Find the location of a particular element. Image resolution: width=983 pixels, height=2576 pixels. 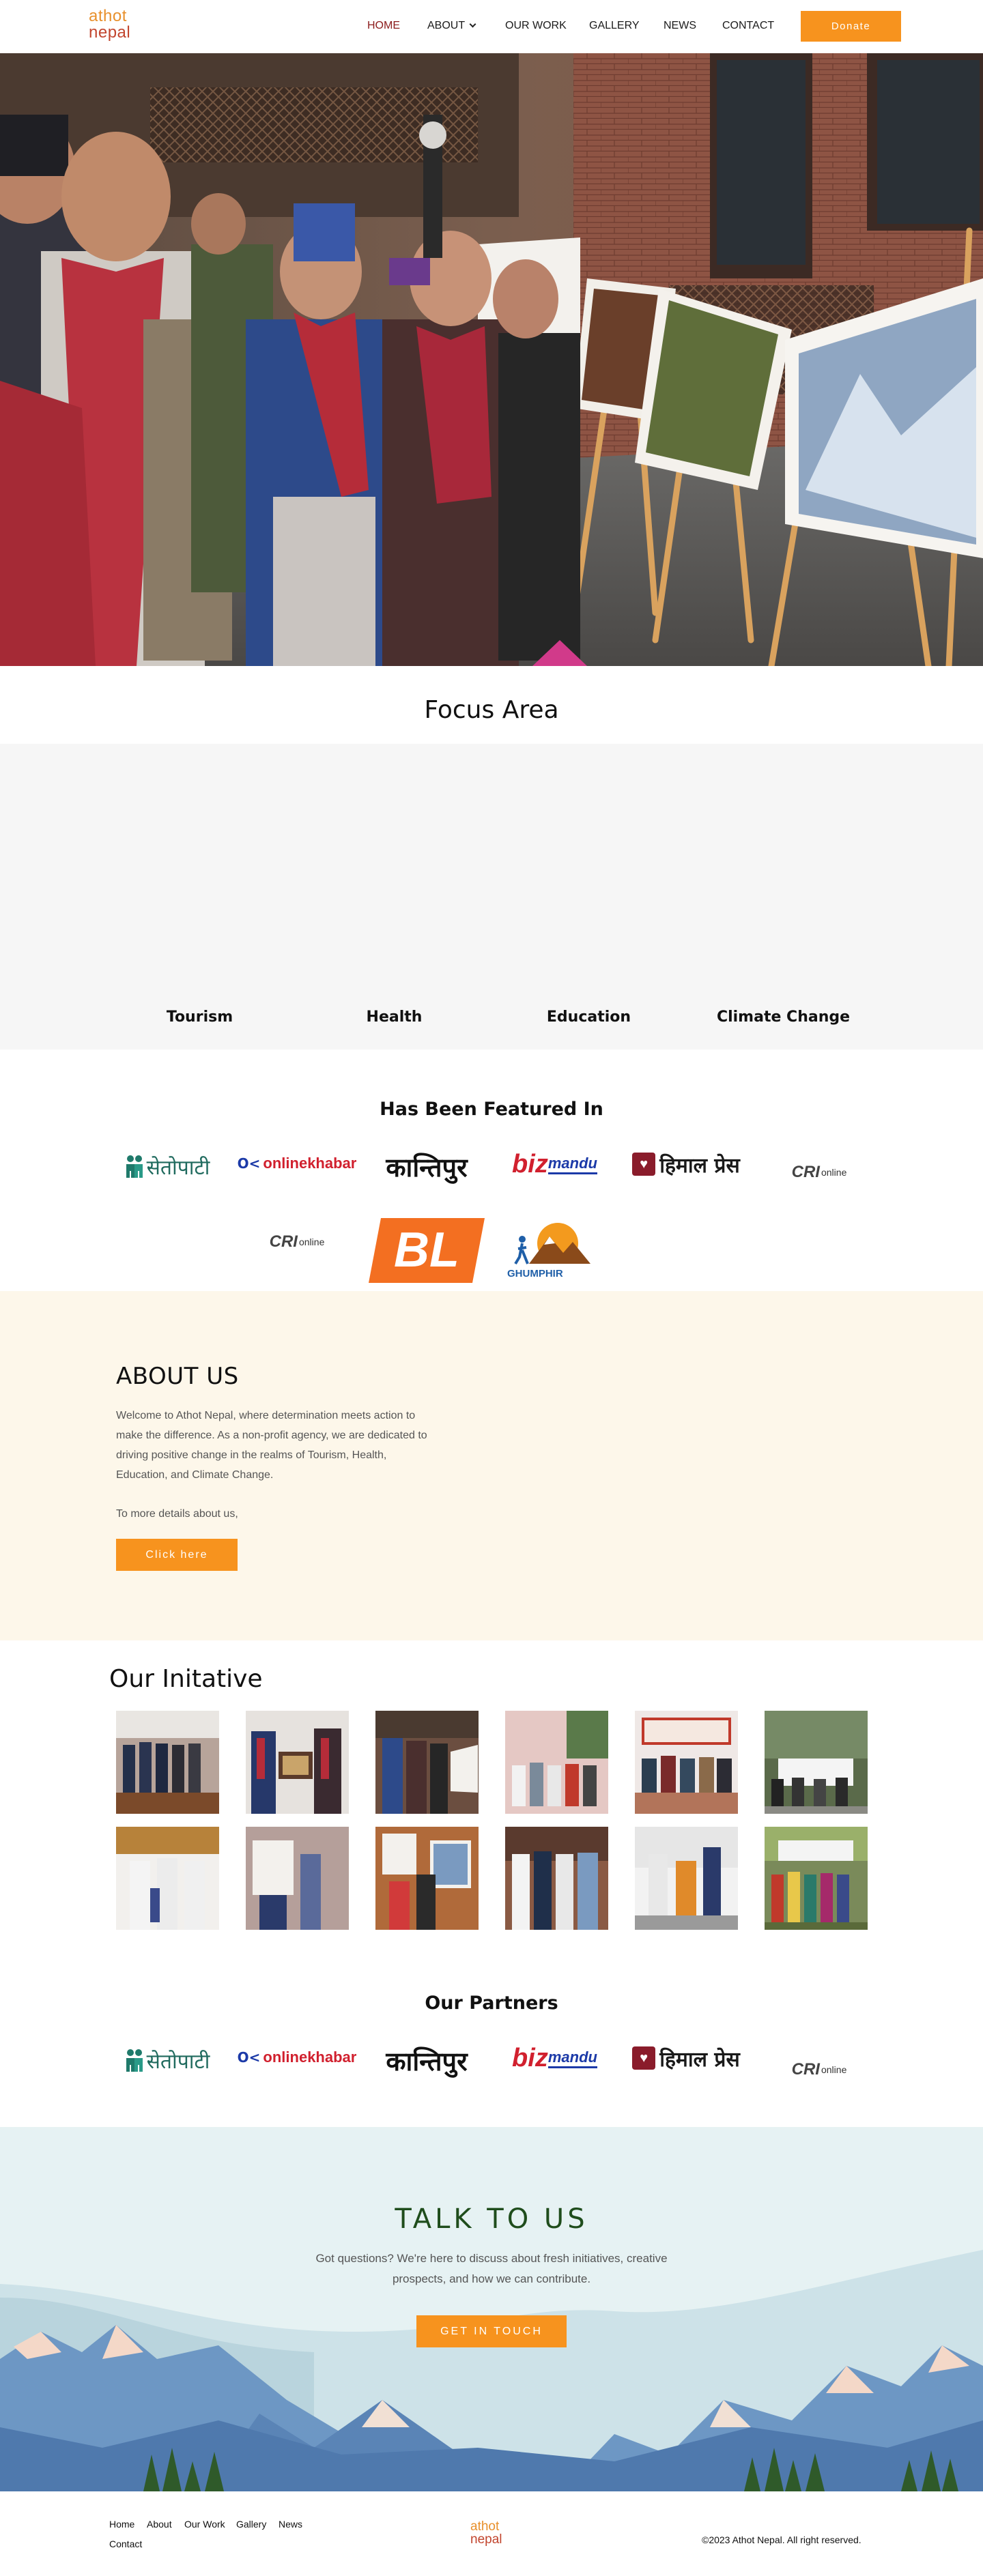

partner-kantipur-logo: कान्तिपुर is located at coordinates (426, 2060).